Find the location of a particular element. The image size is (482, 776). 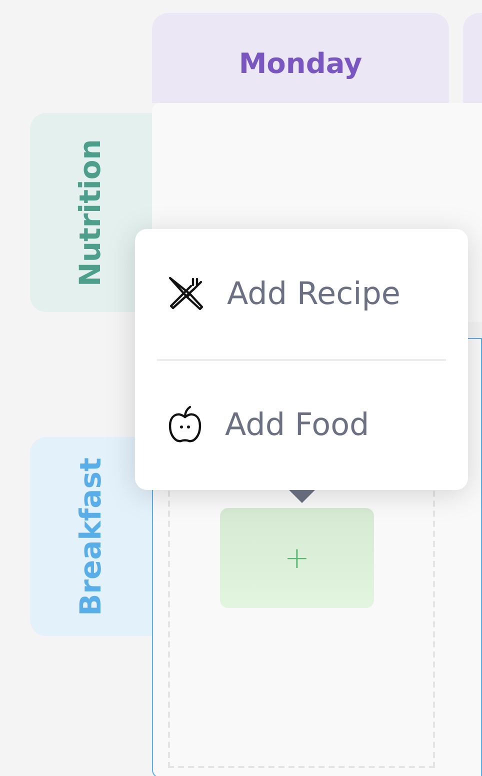

menu-item: Add Recipe is located at coordinates (278, 293).